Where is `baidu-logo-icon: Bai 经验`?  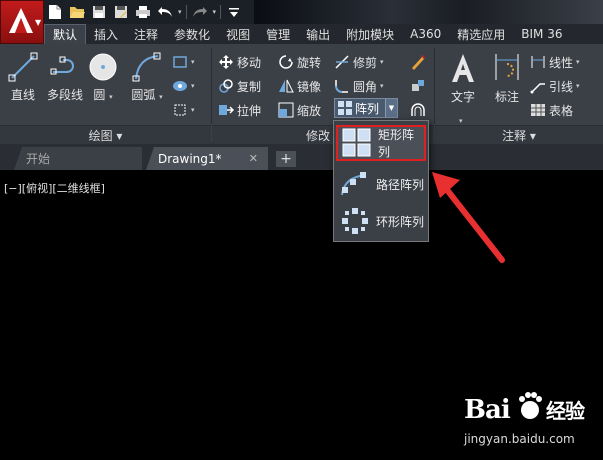
baidu-logo-icon: Bai 经验 is located at coordinates (525, 408).